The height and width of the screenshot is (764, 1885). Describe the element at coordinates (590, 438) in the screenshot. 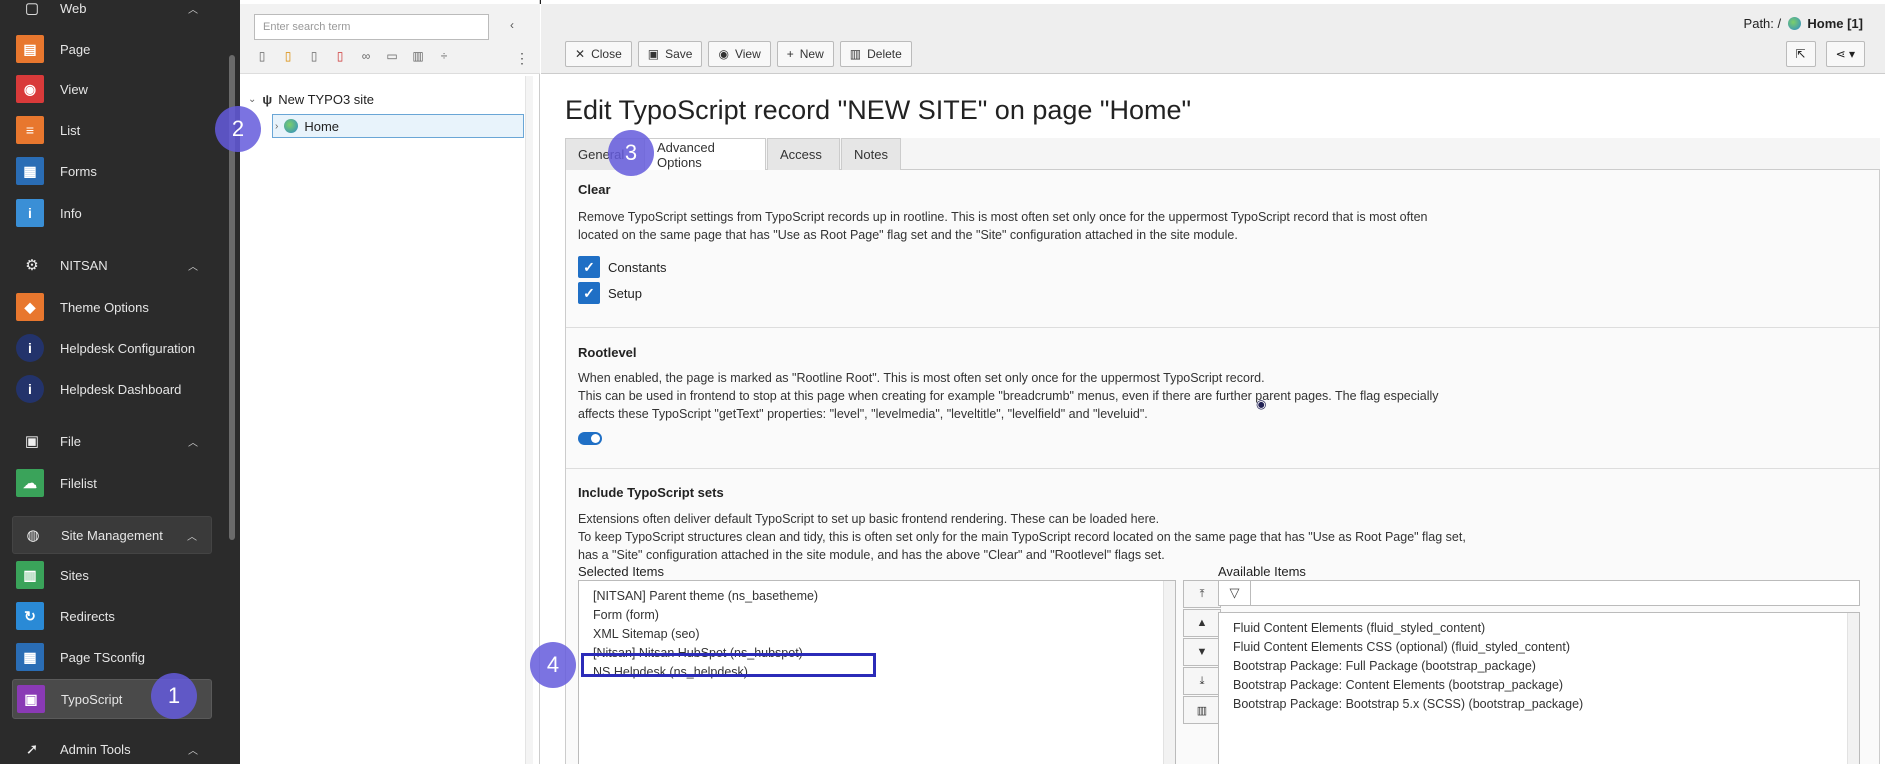

I see `rootlevel-toggle` at that location.